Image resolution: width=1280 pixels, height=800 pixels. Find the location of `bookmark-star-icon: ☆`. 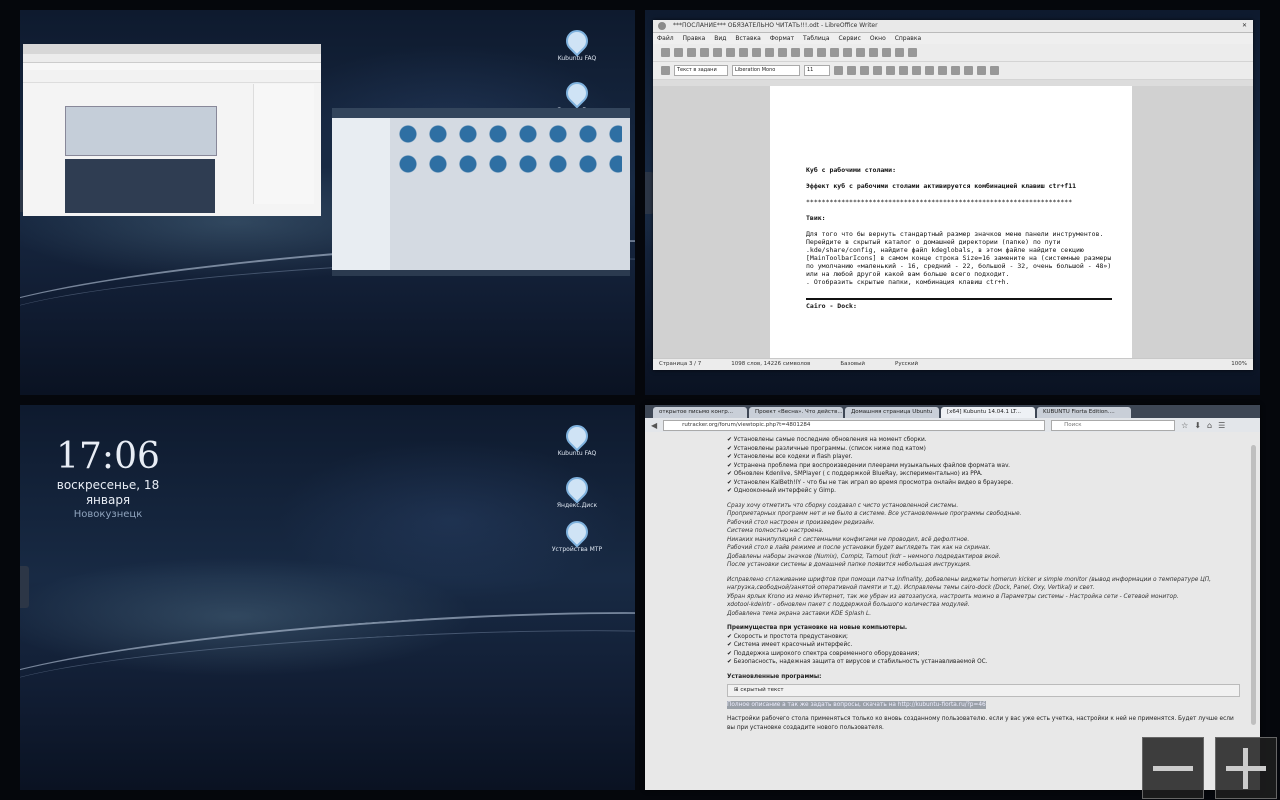

bookmark-star-icon: ☆ is located at coordinates (1184, 425).